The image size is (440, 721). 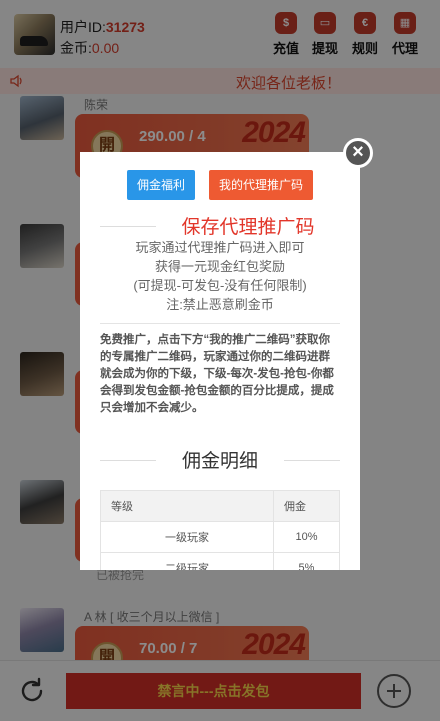 What do you see at coordinates (306, 537) in the screenshot?
I see `commission-cell: 10%` at bounding box center [306, 537].